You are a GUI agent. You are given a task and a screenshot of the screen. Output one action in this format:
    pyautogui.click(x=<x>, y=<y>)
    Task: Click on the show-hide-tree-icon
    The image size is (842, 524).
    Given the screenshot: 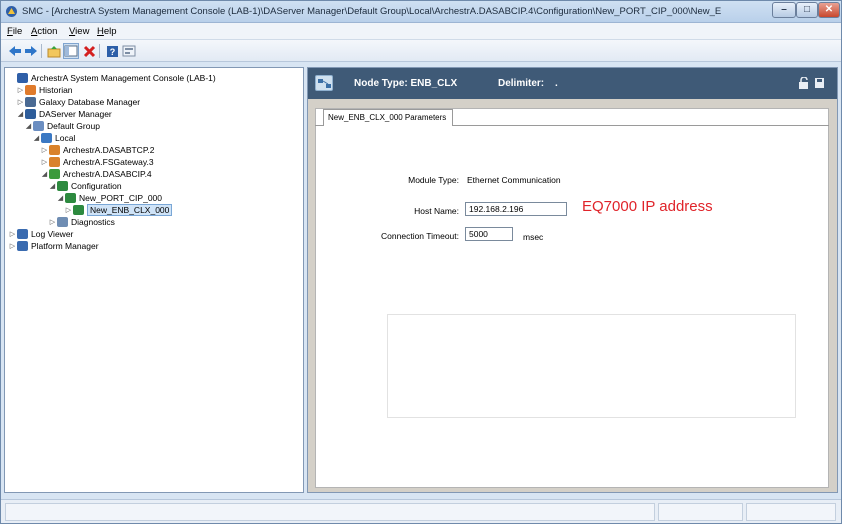 What is the action you would take?
    pyautogui.click(x=71, y=51)
    